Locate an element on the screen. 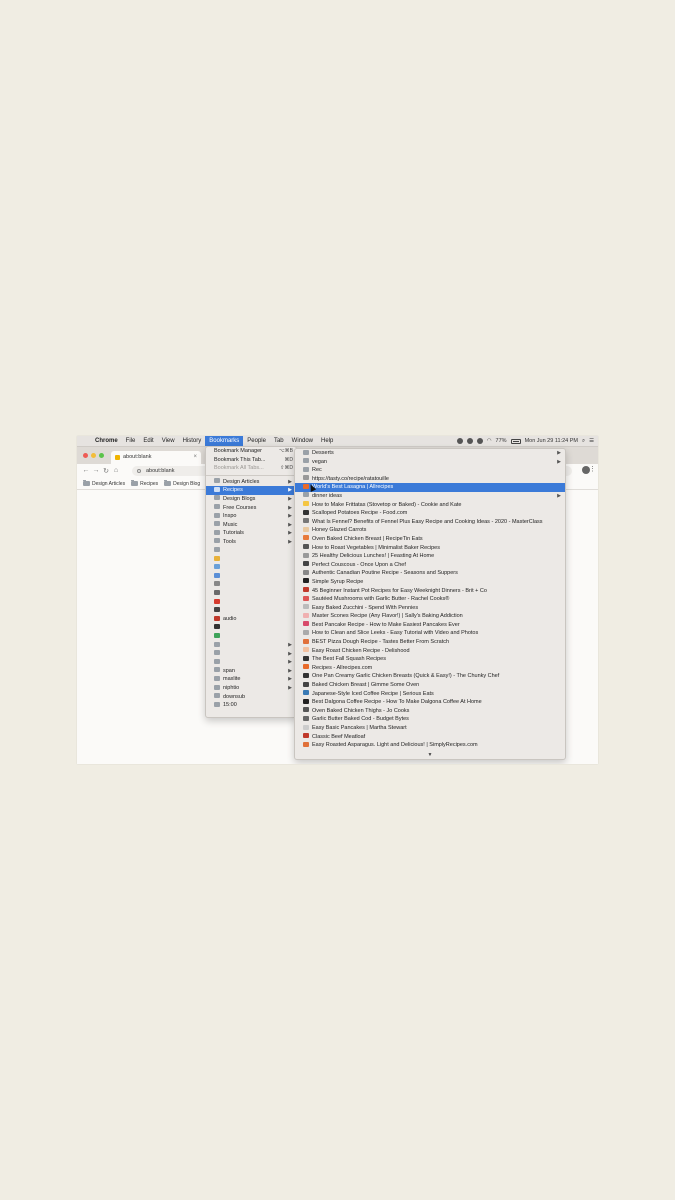 This screenshot has width=675, height=1200. bookmarks-command: Bookmark This Tab... ⌘D is located at coordinates (251, 460).